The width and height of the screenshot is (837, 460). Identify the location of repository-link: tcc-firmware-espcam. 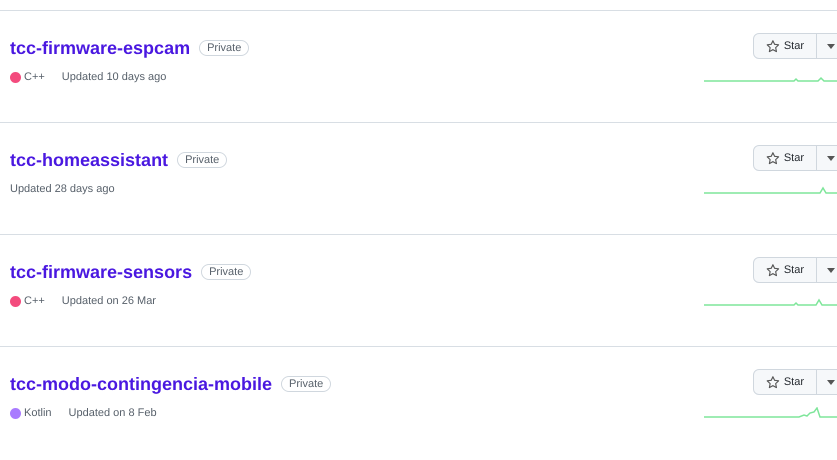
(100, 48).